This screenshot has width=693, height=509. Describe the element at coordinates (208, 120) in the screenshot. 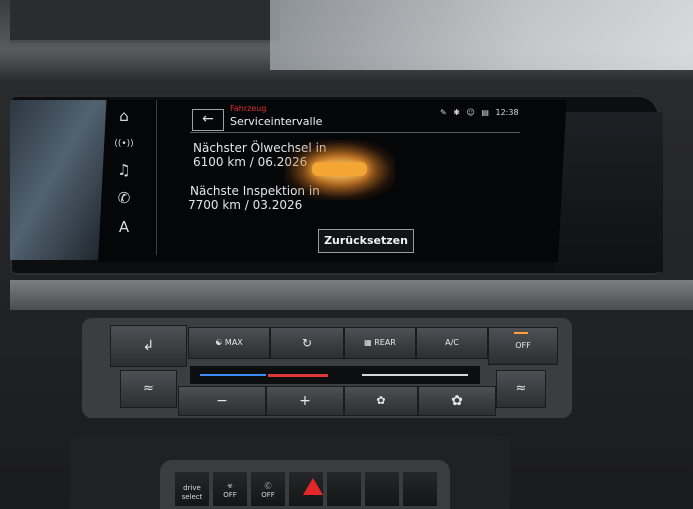

I see `back-button: ←` at that location.